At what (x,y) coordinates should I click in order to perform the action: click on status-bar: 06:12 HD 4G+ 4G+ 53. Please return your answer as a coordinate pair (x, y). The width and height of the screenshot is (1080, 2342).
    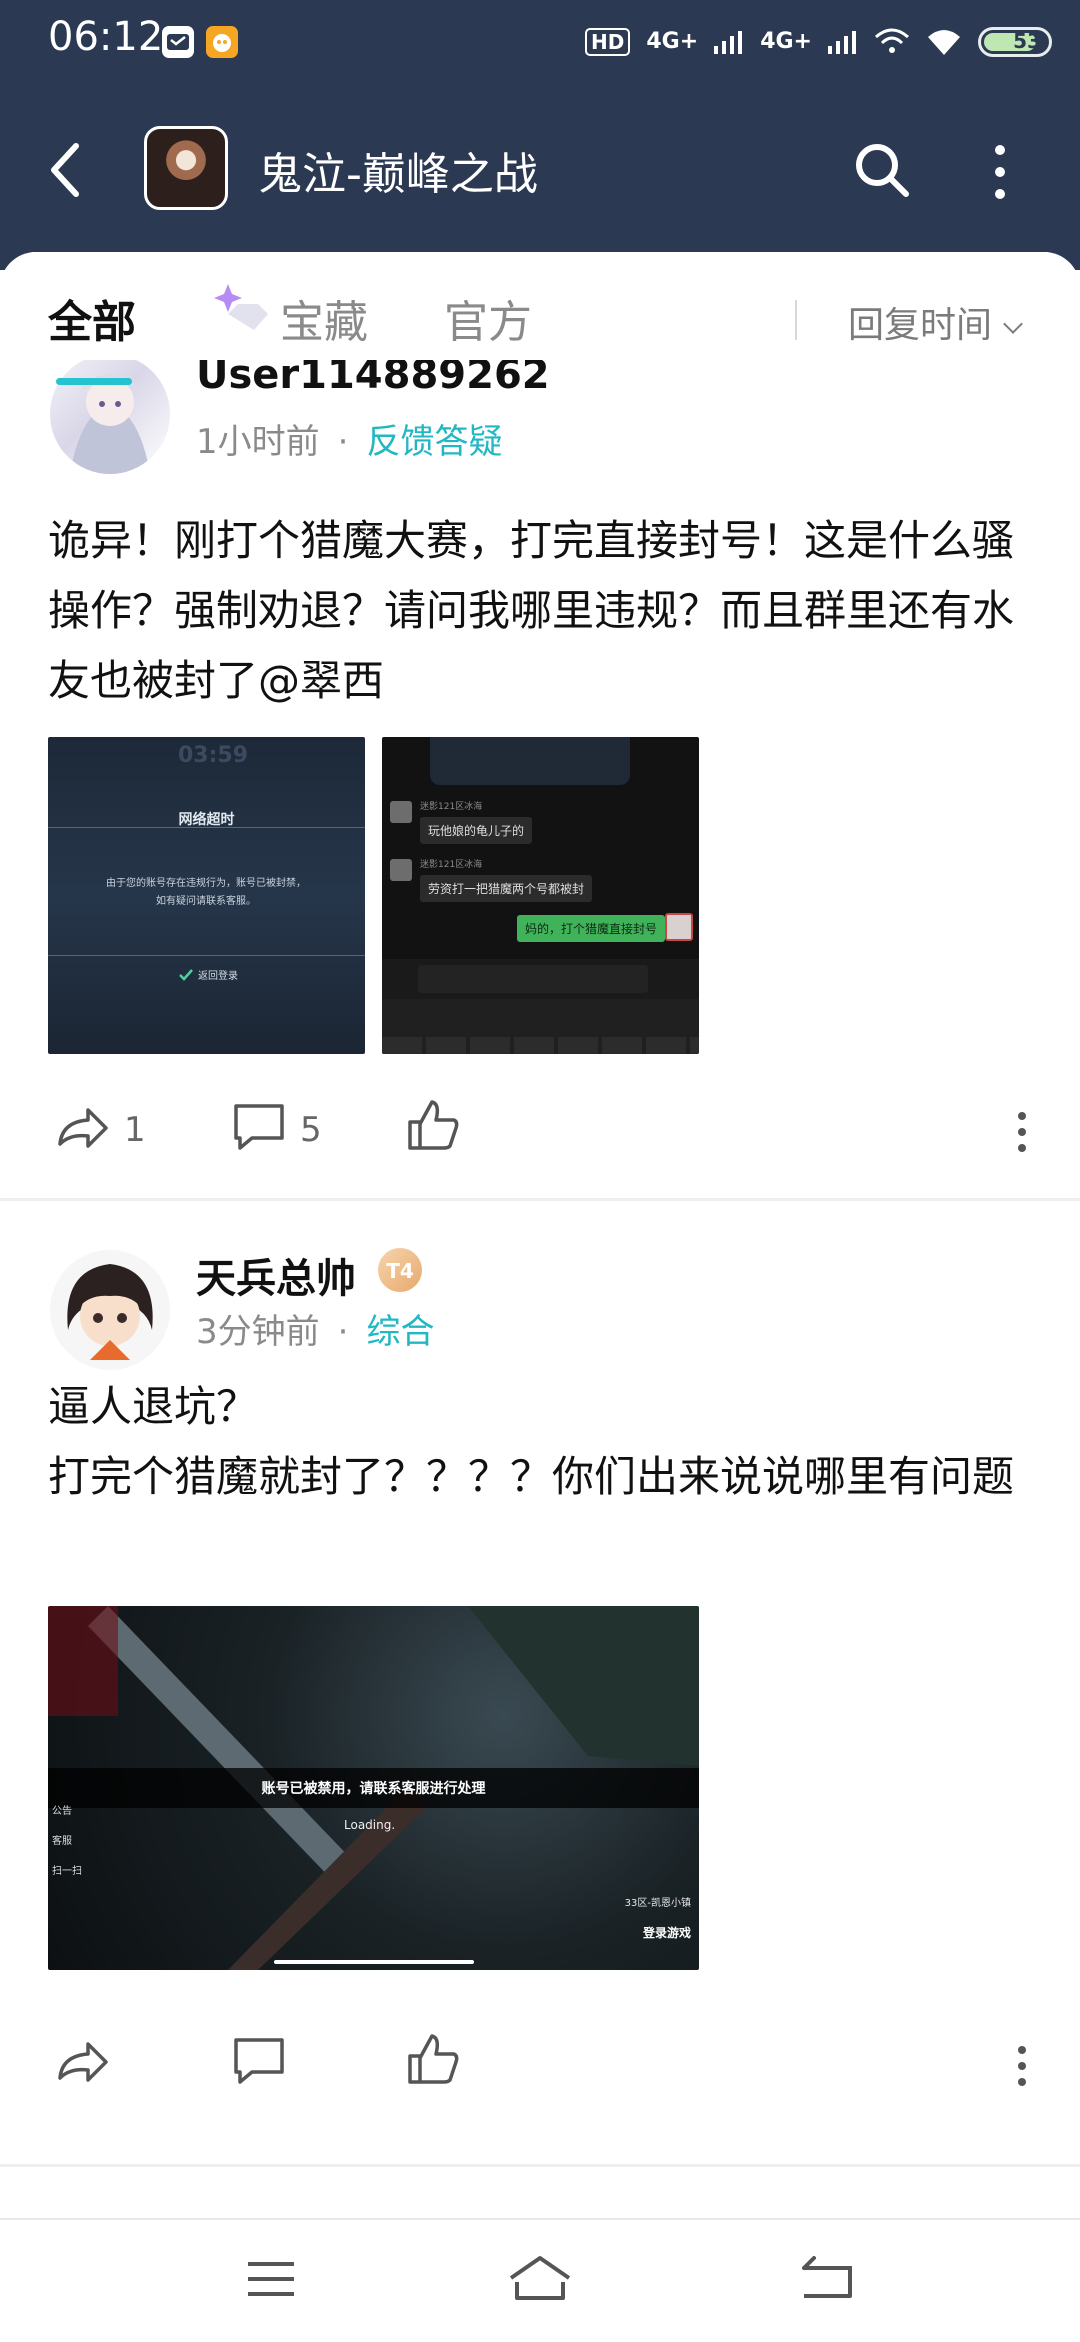
    Looking at the image, I should click on (540, 45).